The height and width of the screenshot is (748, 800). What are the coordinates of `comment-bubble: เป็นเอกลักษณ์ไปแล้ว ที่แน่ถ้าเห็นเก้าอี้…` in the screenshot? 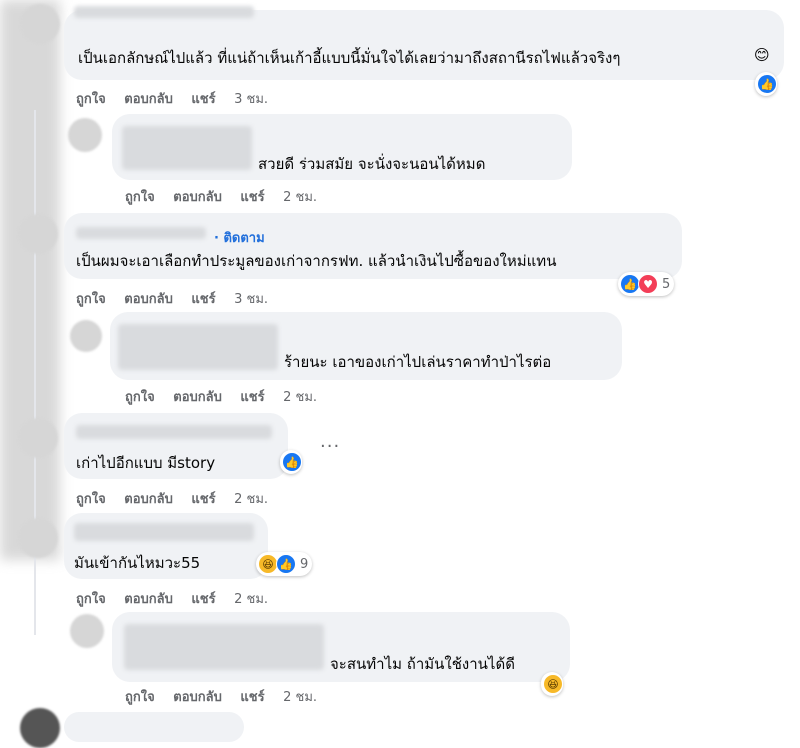 It's located at (424, 43).